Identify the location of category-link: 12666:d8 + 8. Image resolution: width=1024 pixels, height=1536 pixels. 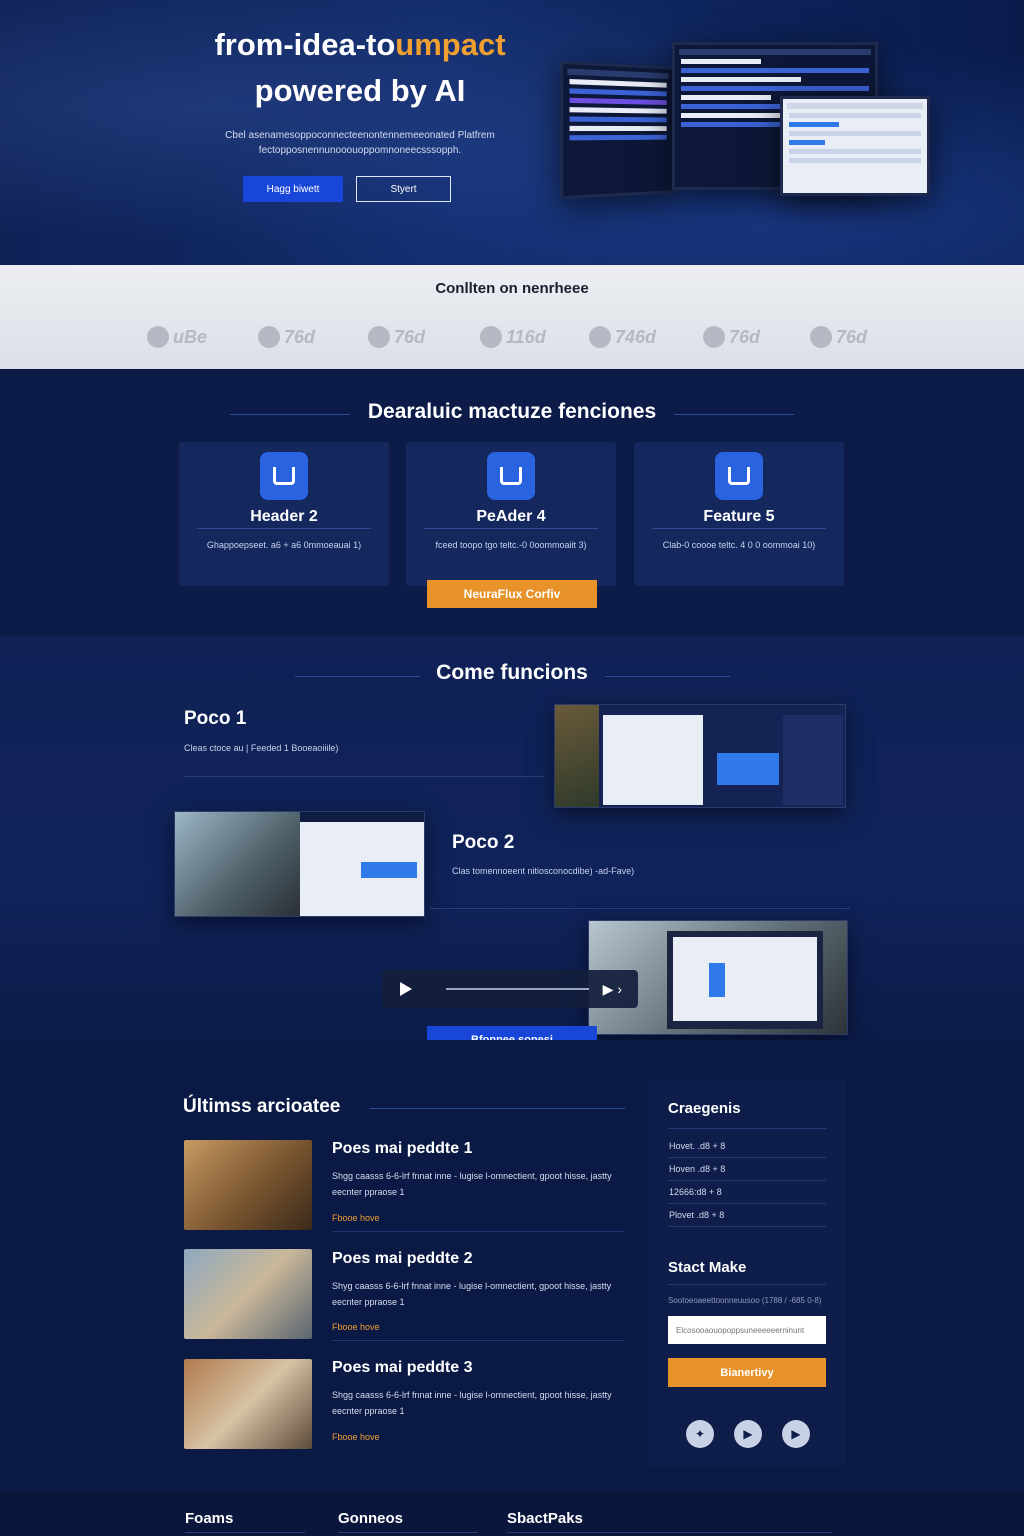
(695, 1192).